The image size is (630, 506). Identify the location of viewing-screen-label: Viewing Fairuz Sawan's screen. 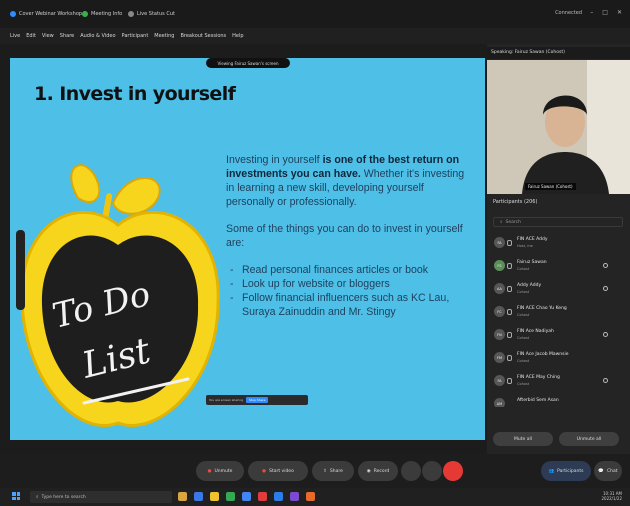
(248, 63).